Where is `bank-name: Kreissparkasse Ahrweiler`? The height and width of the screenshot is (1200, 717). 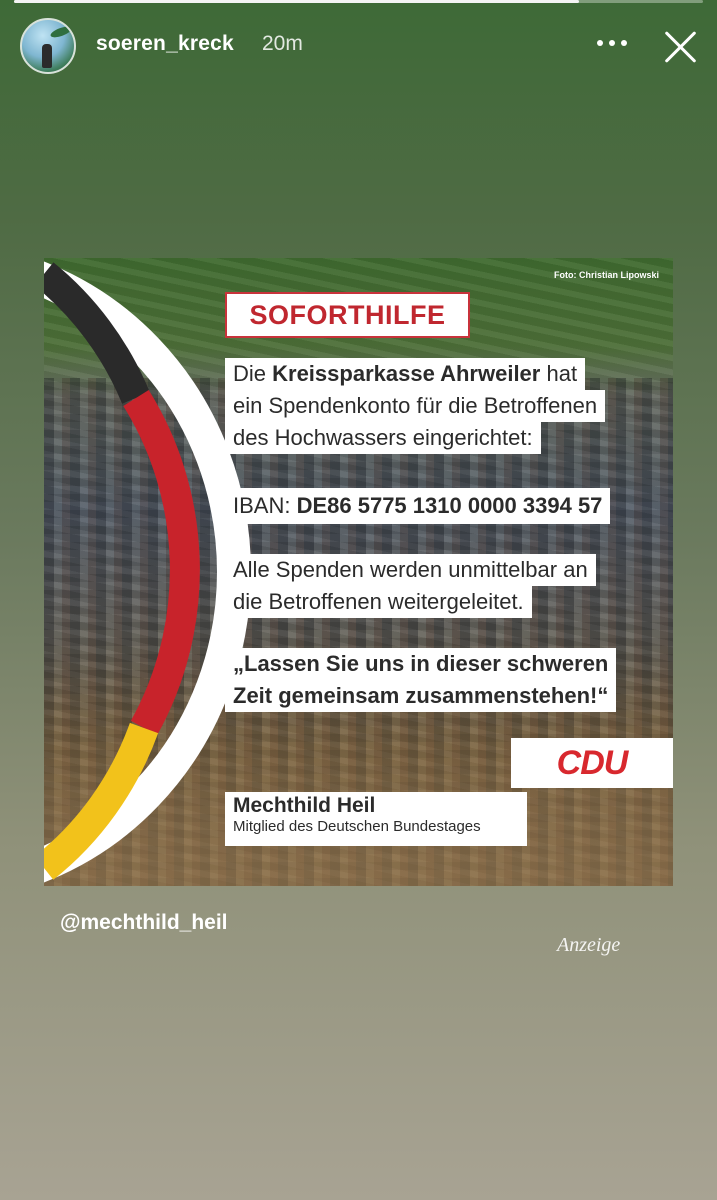 bank-name: Kreissparkasse Ahrweiler is located at coordinates (406, 373).